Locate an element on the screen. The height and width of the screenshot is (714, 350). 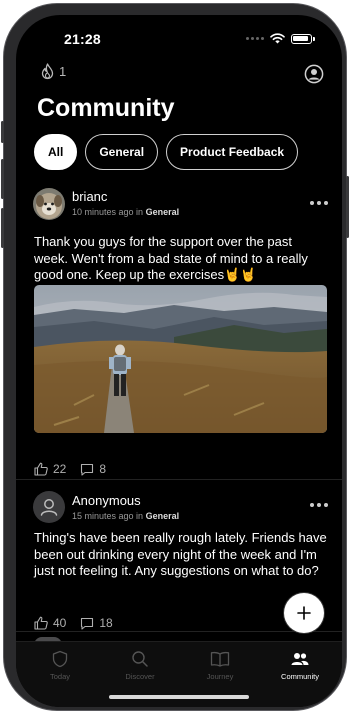
power-button is located at coordinates (347, 207).